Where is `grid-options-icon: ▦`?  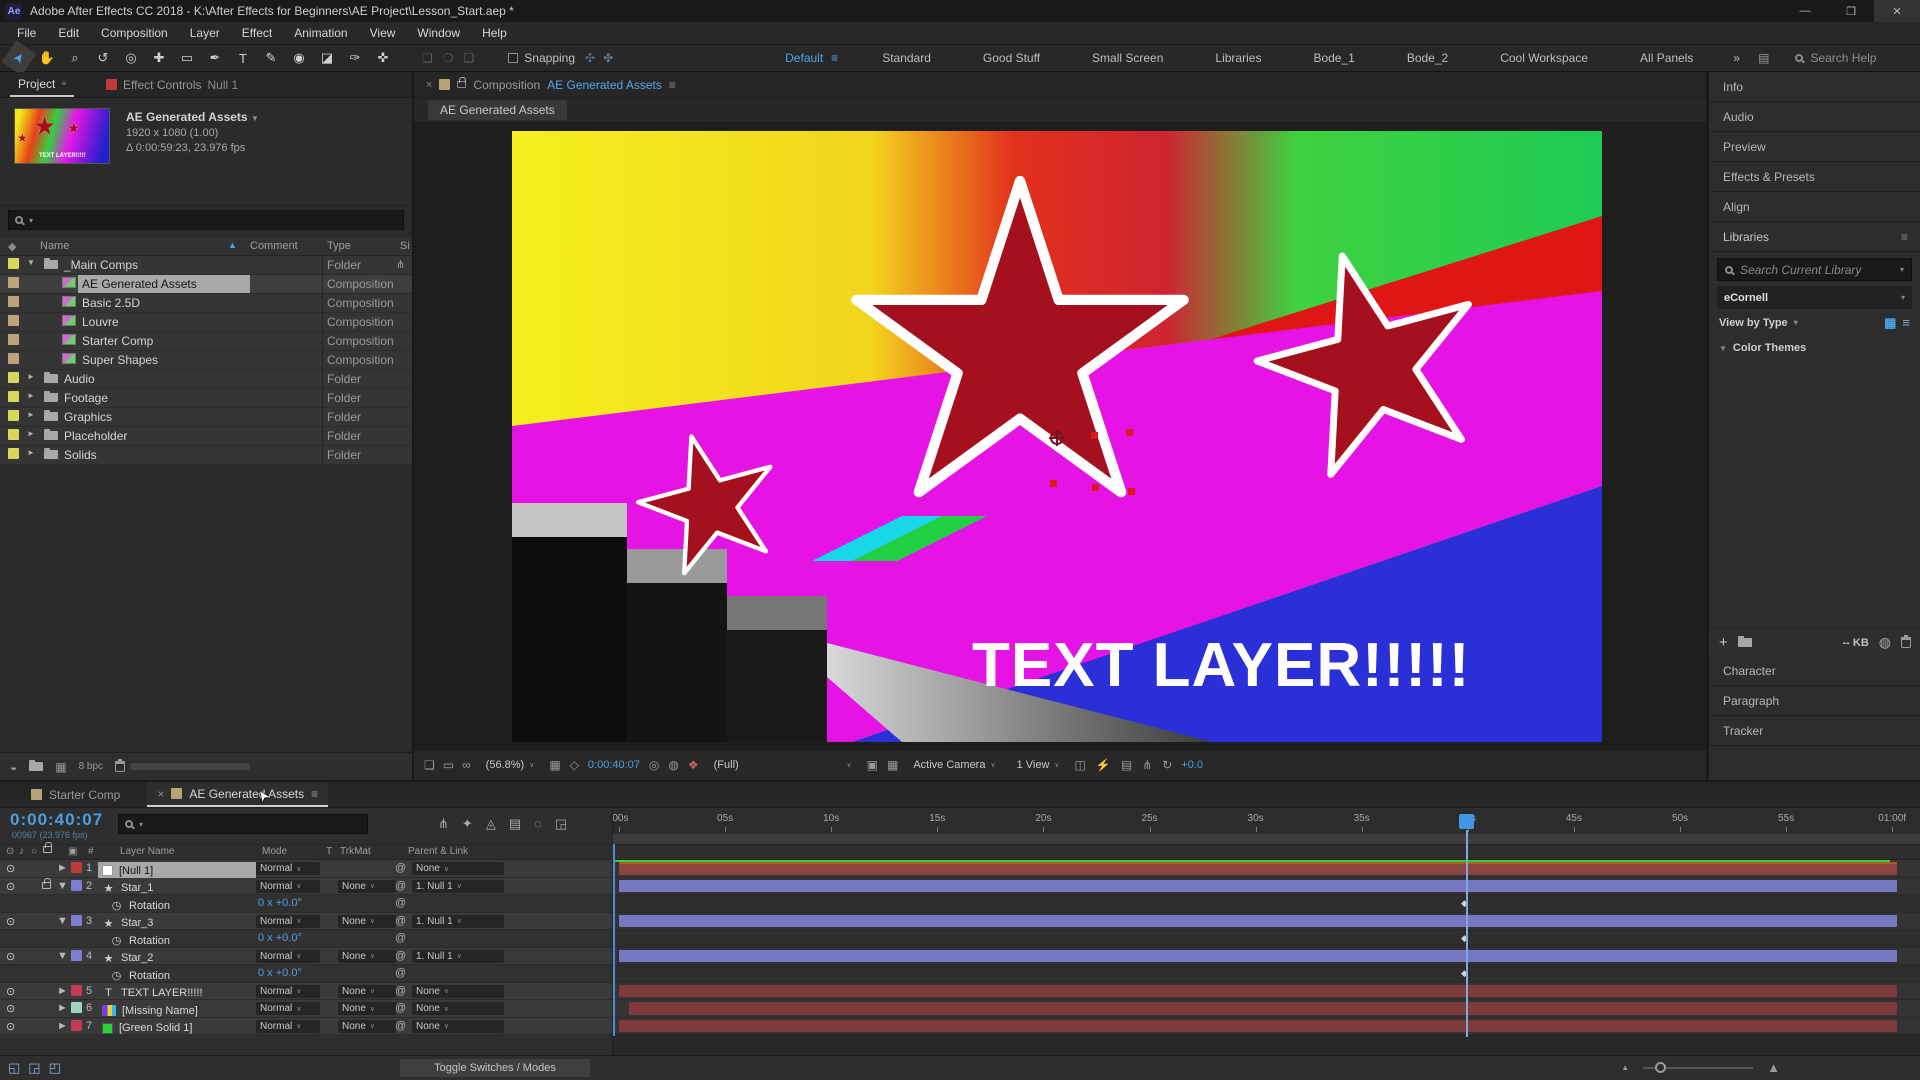
grid-options-icon: ▦ is located at coordinates (554, 765).